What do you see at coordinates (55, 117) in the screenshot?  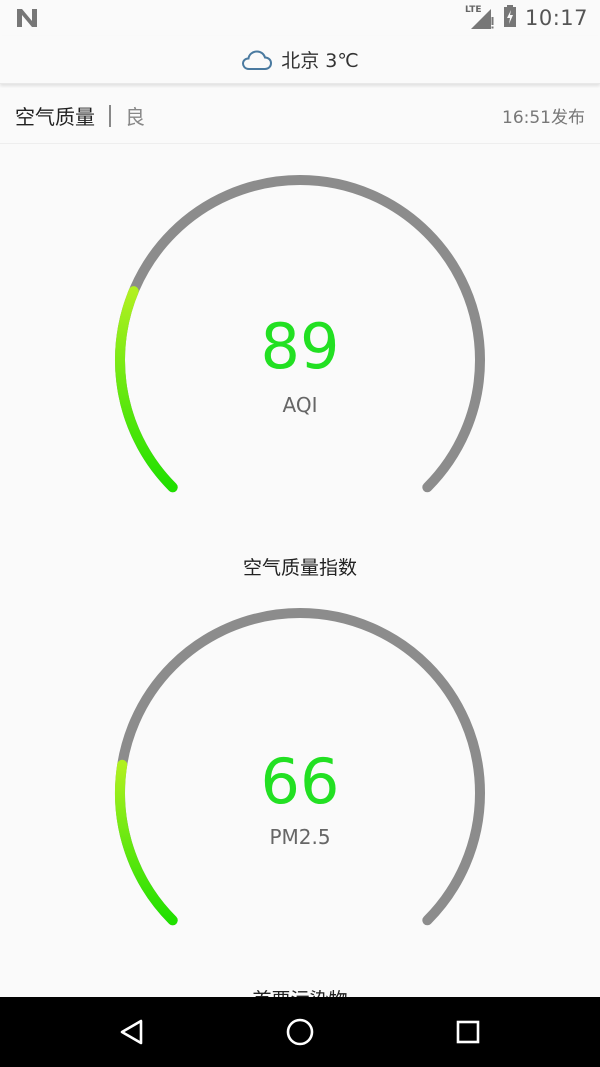 I see `air-quality-title: 空气质量` at bounding box center [55, 117].